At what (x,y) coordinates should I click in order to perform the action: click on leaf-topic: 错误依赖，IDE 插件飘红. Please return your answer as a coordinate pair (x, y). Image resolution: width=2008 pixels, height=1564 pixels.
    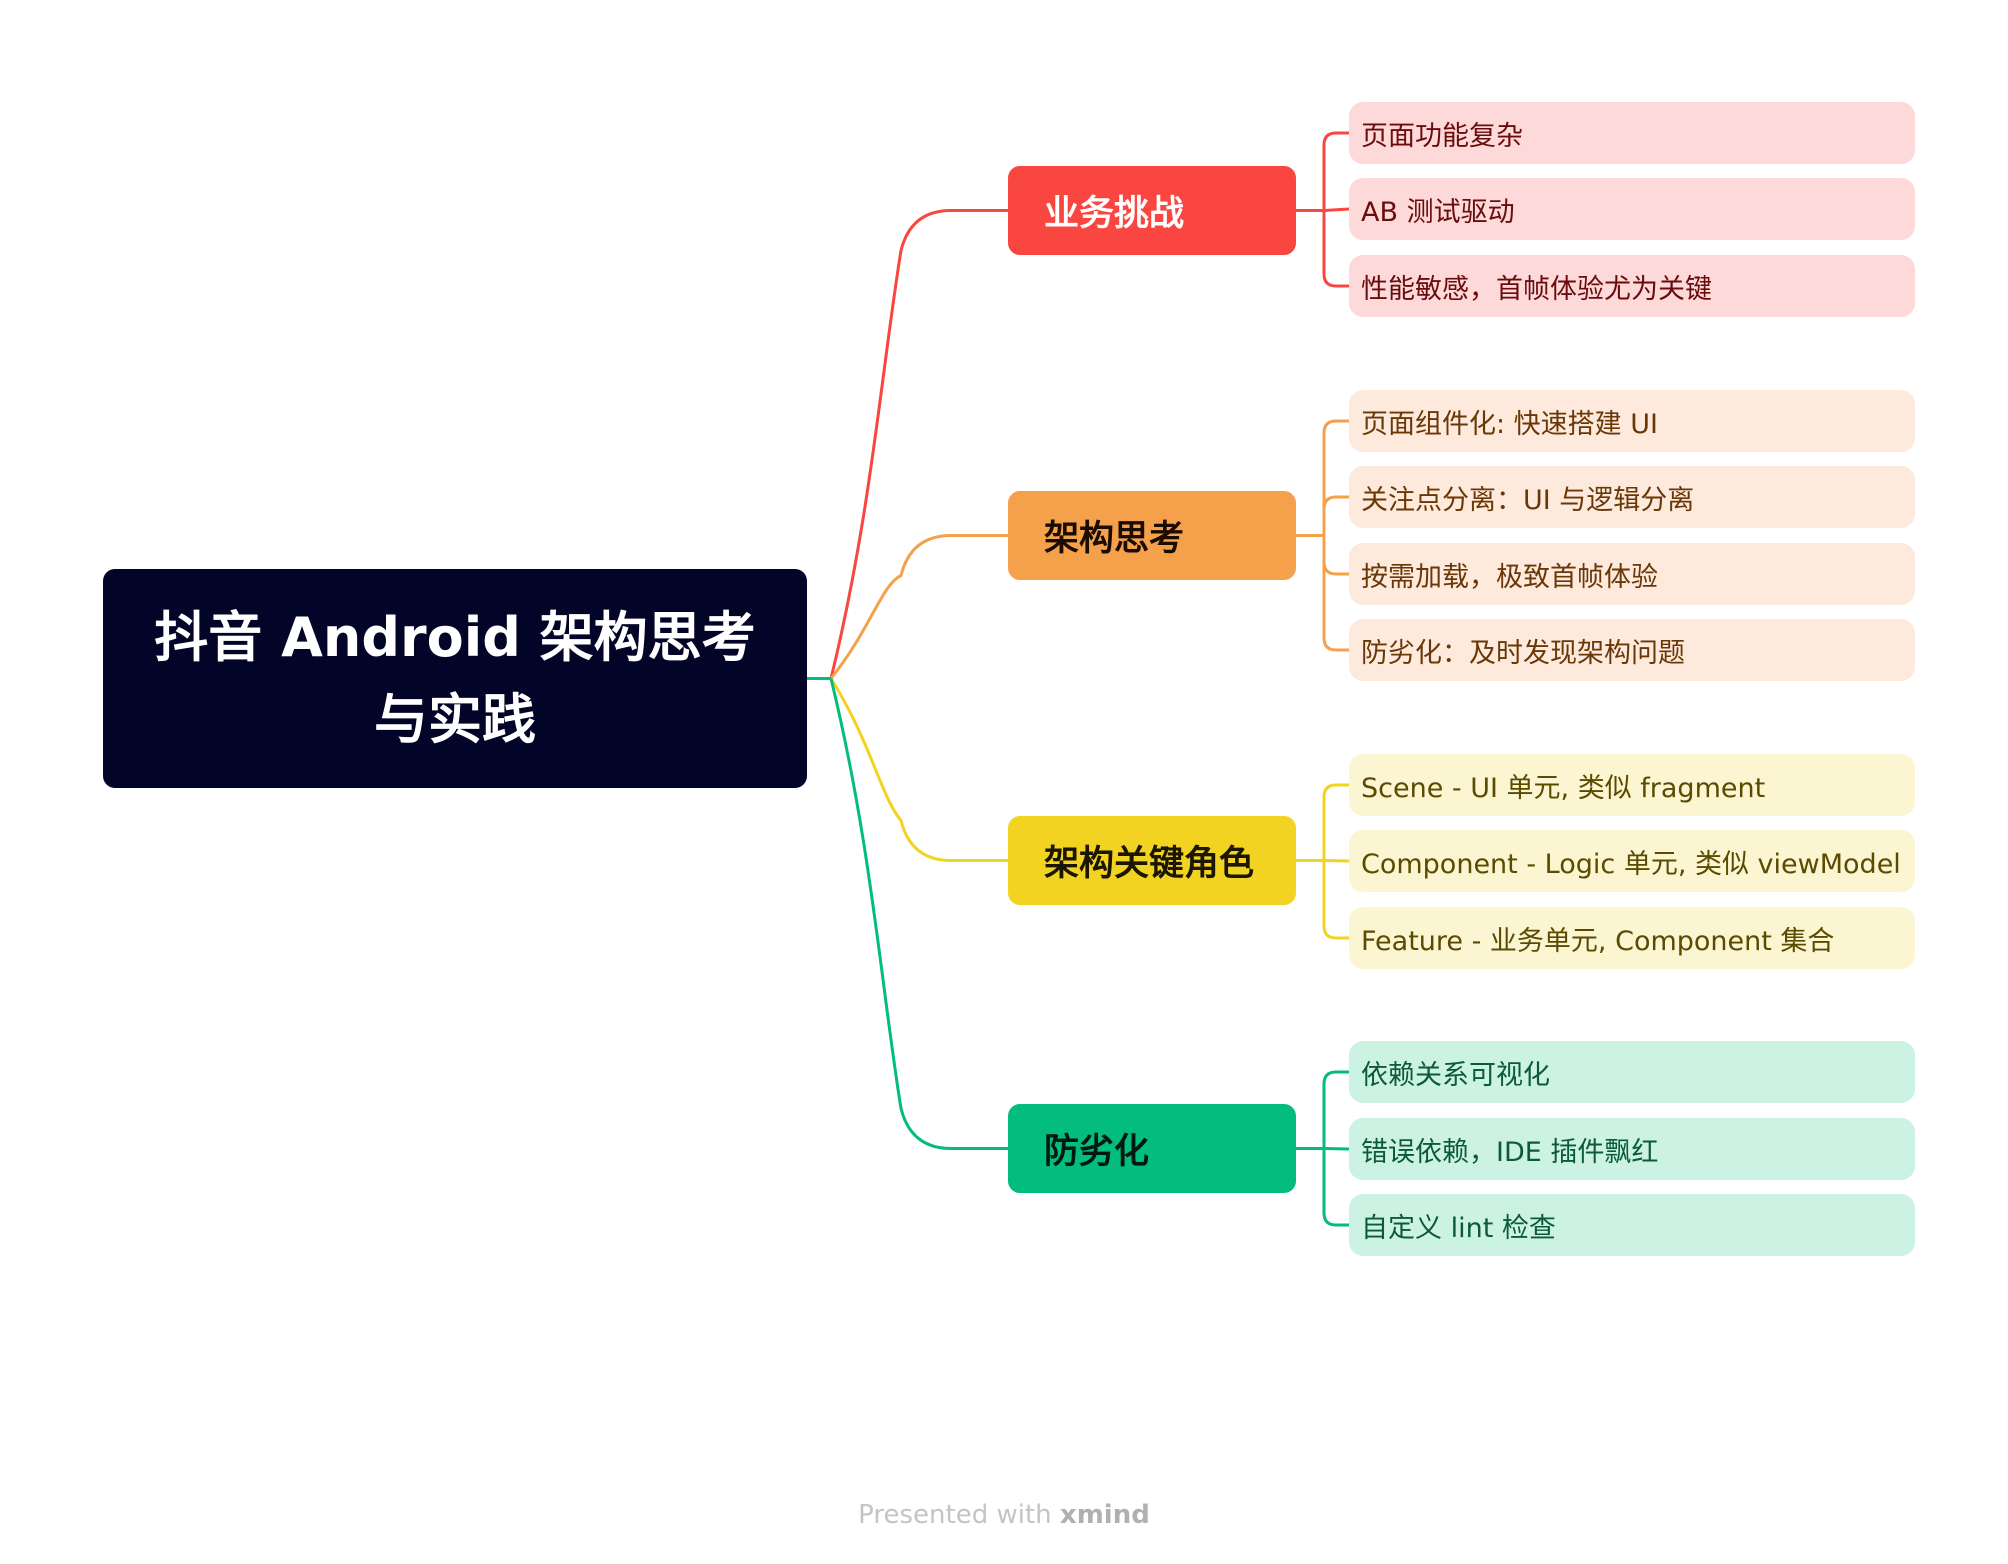
    Looking at the image, I should click on (1632, 1149).